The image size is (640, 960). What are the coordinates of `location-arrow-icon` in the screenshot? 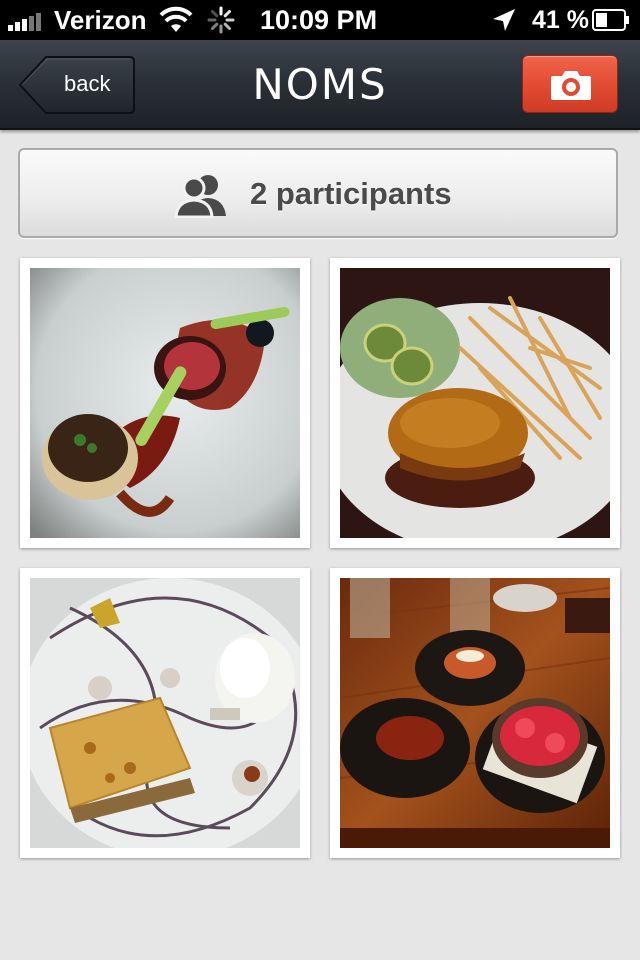 It's located at (504, 20).